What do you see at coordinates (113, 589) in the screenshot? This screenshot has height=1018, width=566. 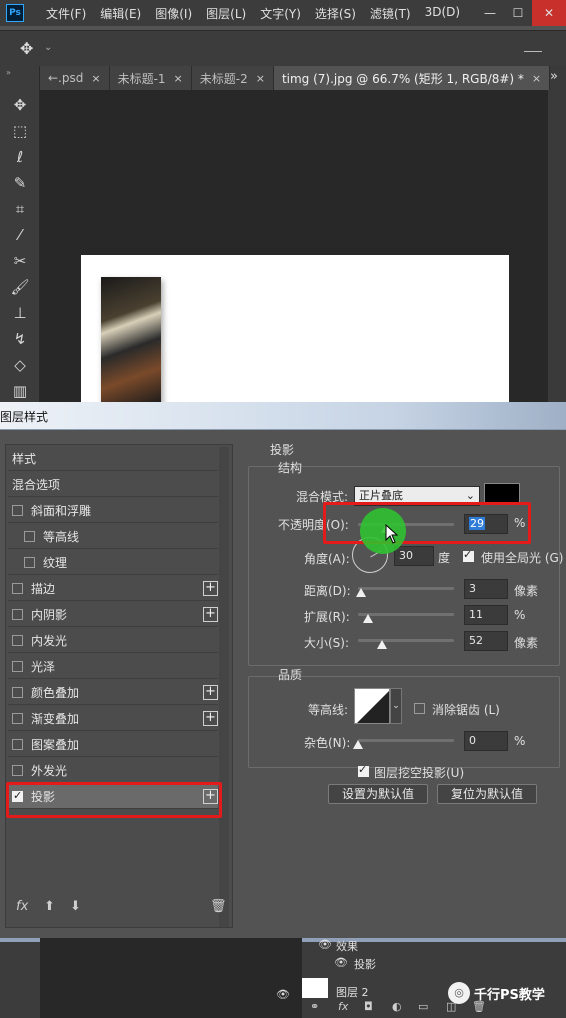 I see `list-item-stroke: 描边 +` at bounding box center [113, 589].